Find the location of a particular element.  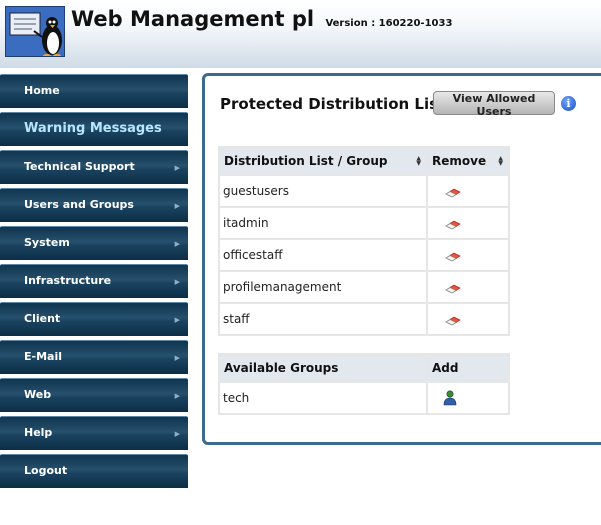

sidebar-item-label: Technical Support is located at coordinates (79, 166).